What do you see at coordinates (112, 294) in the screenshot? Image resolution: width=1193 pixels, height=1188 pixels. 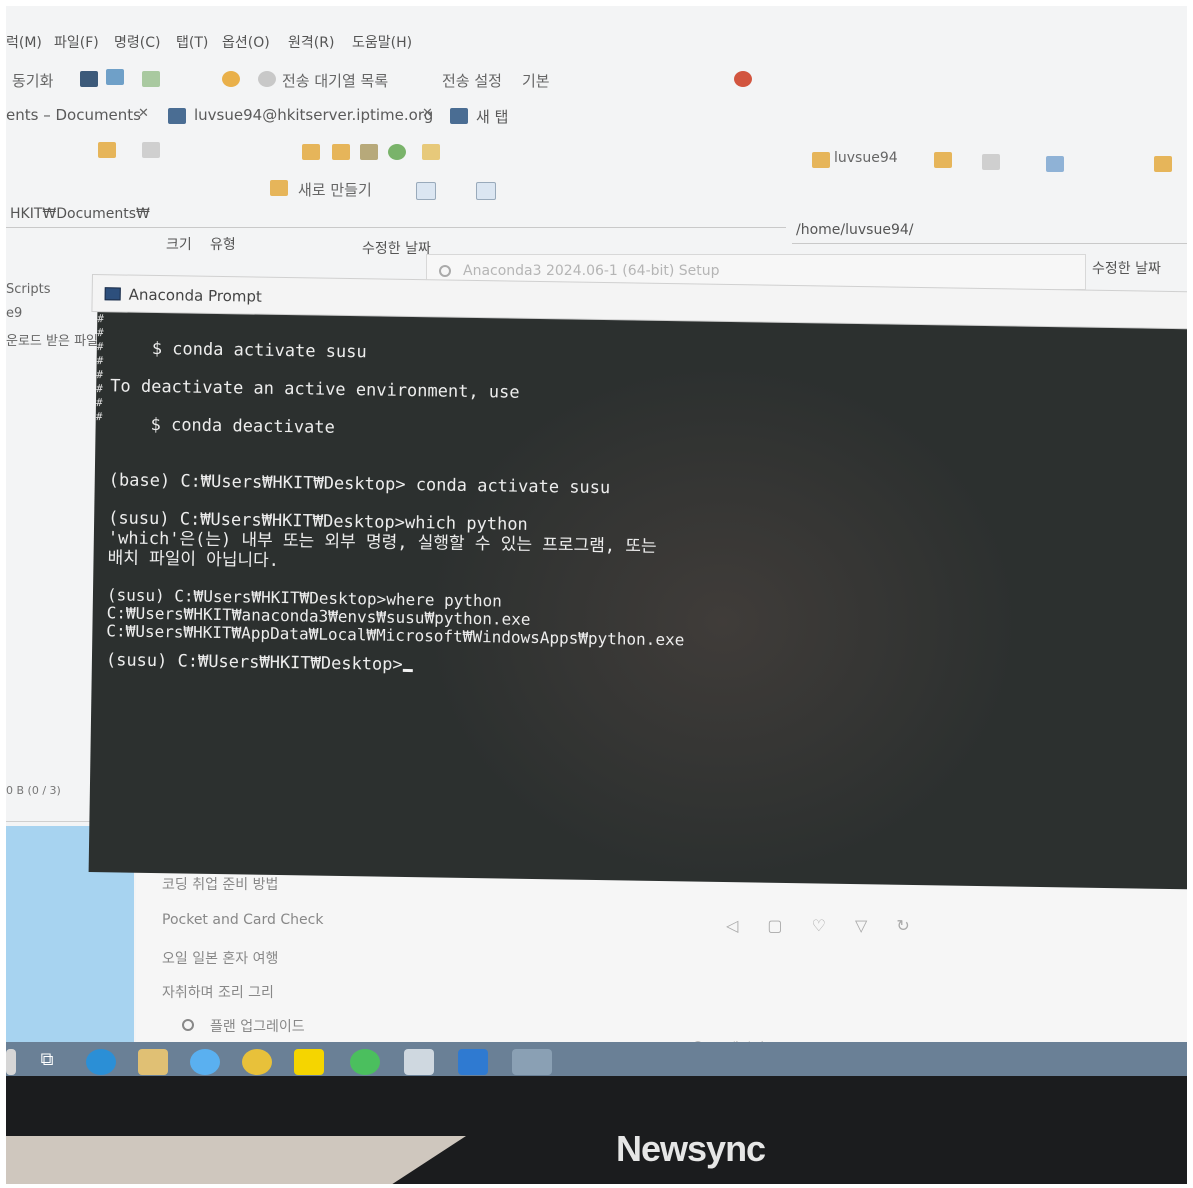 I see `console-app-icon` at bounding box center [112, 294].